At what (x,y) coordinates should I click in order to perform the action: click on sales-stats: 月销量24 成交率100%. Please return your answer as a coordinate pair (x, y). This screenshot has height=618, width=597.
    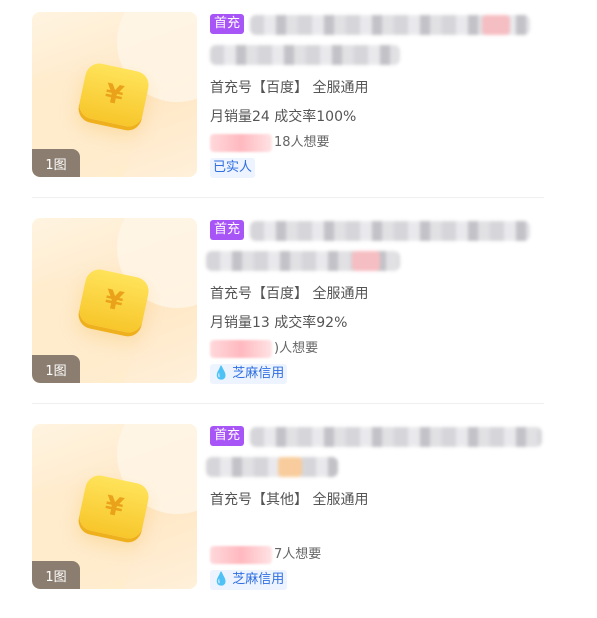
    Looking at the image, I should click on (283, 117).